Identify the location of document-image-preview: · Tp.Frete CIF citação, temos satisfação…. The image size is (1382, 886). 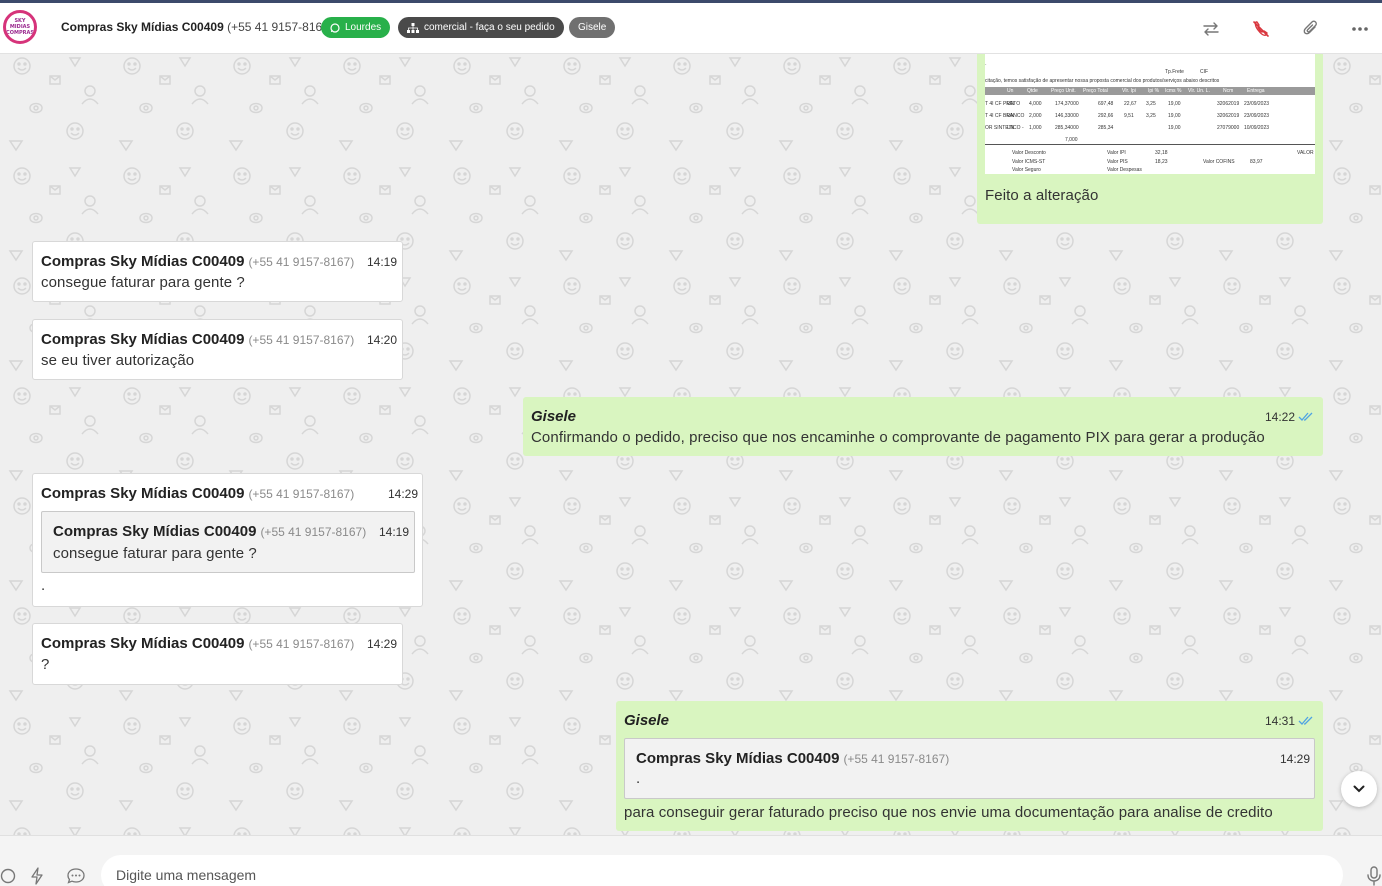
(1150, 114).